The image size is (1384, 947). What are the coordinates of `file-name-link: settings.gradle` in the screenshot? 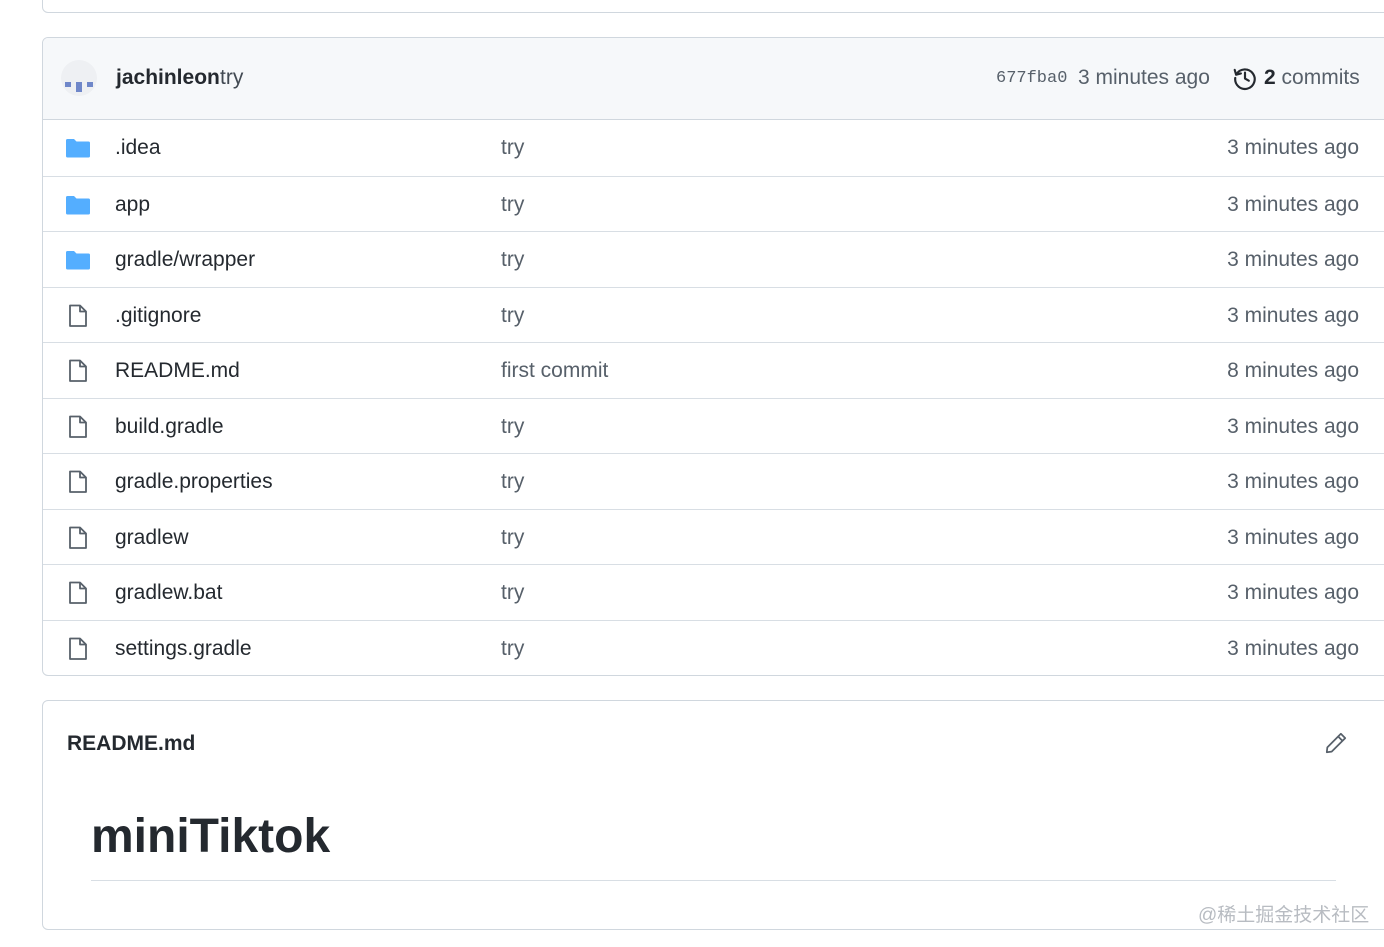 It's located at (183, 649).